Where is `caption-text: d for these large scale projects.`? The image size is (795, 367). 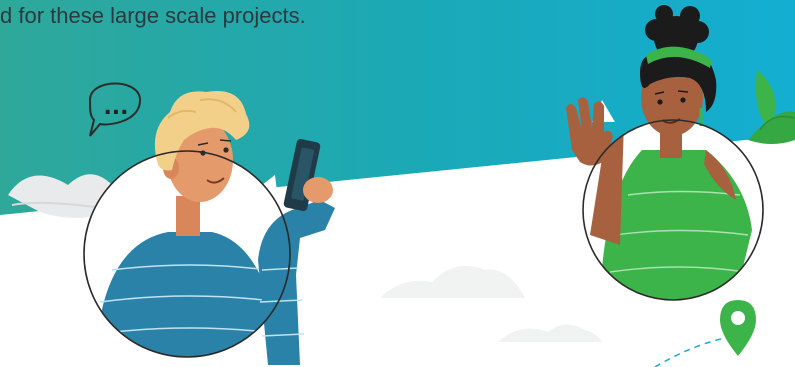
caption-text: d for these large scale projects. is located at coordinates (153, 15).